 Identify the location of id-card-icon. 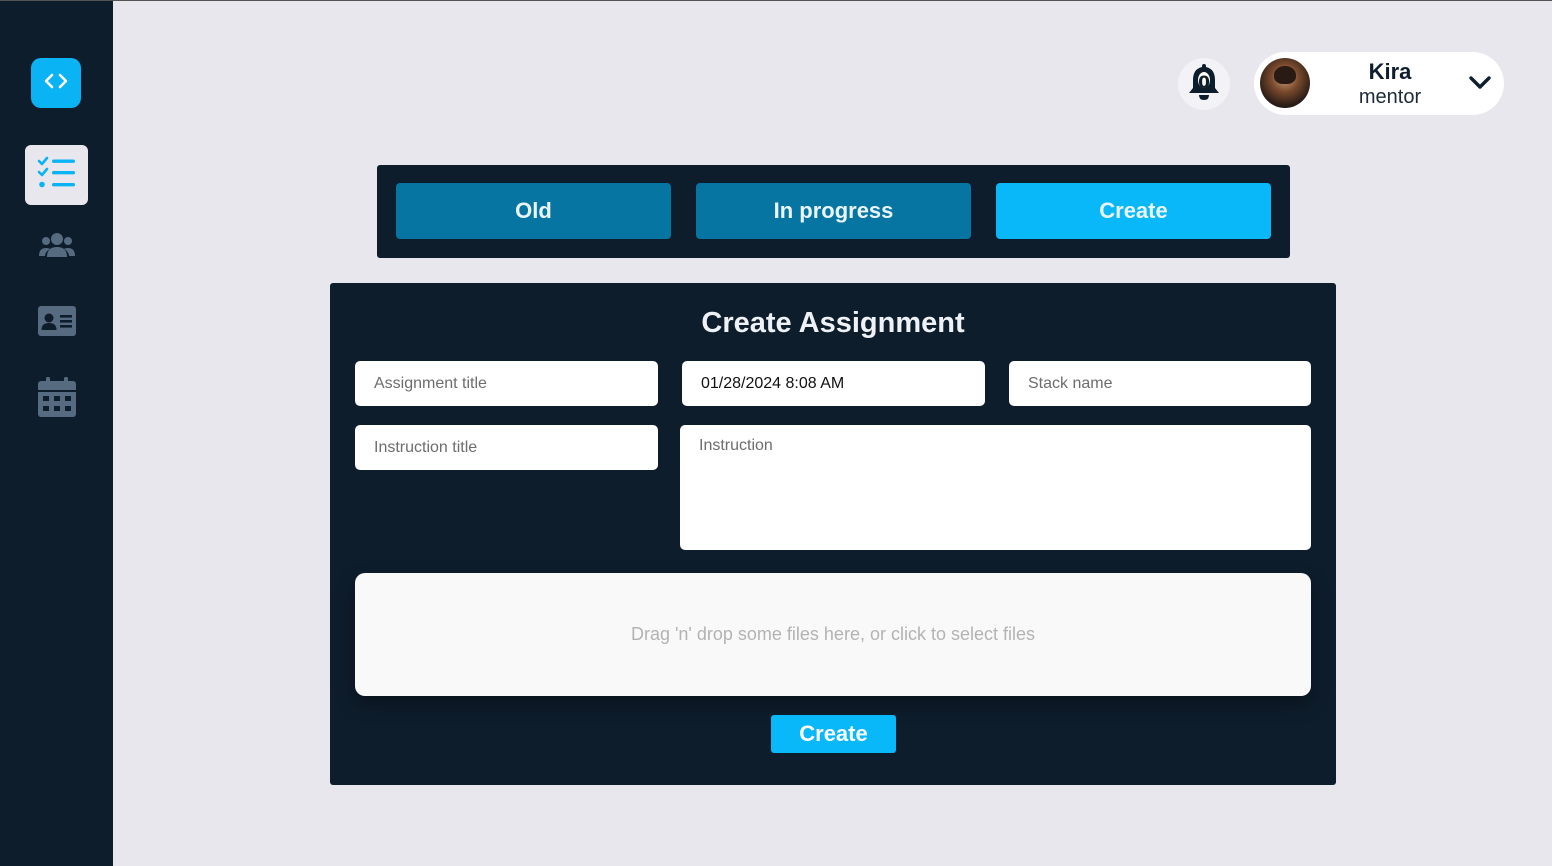
(56, 323).